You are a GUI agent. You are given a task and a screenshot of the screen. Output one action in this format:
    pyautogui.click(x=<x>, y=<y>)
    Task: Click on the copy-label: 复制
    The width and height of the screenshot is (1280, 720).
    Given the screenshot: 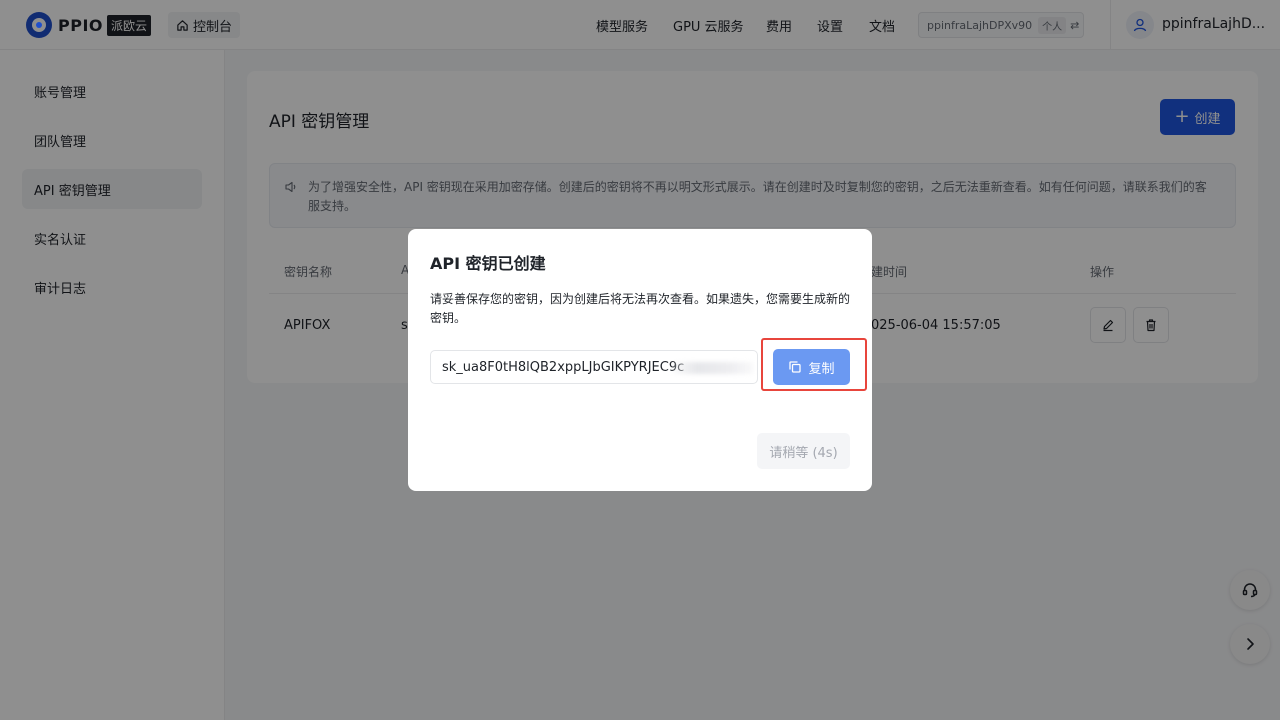 What is the action you would take?
    pyautogui.click(x=821, y=369)
    